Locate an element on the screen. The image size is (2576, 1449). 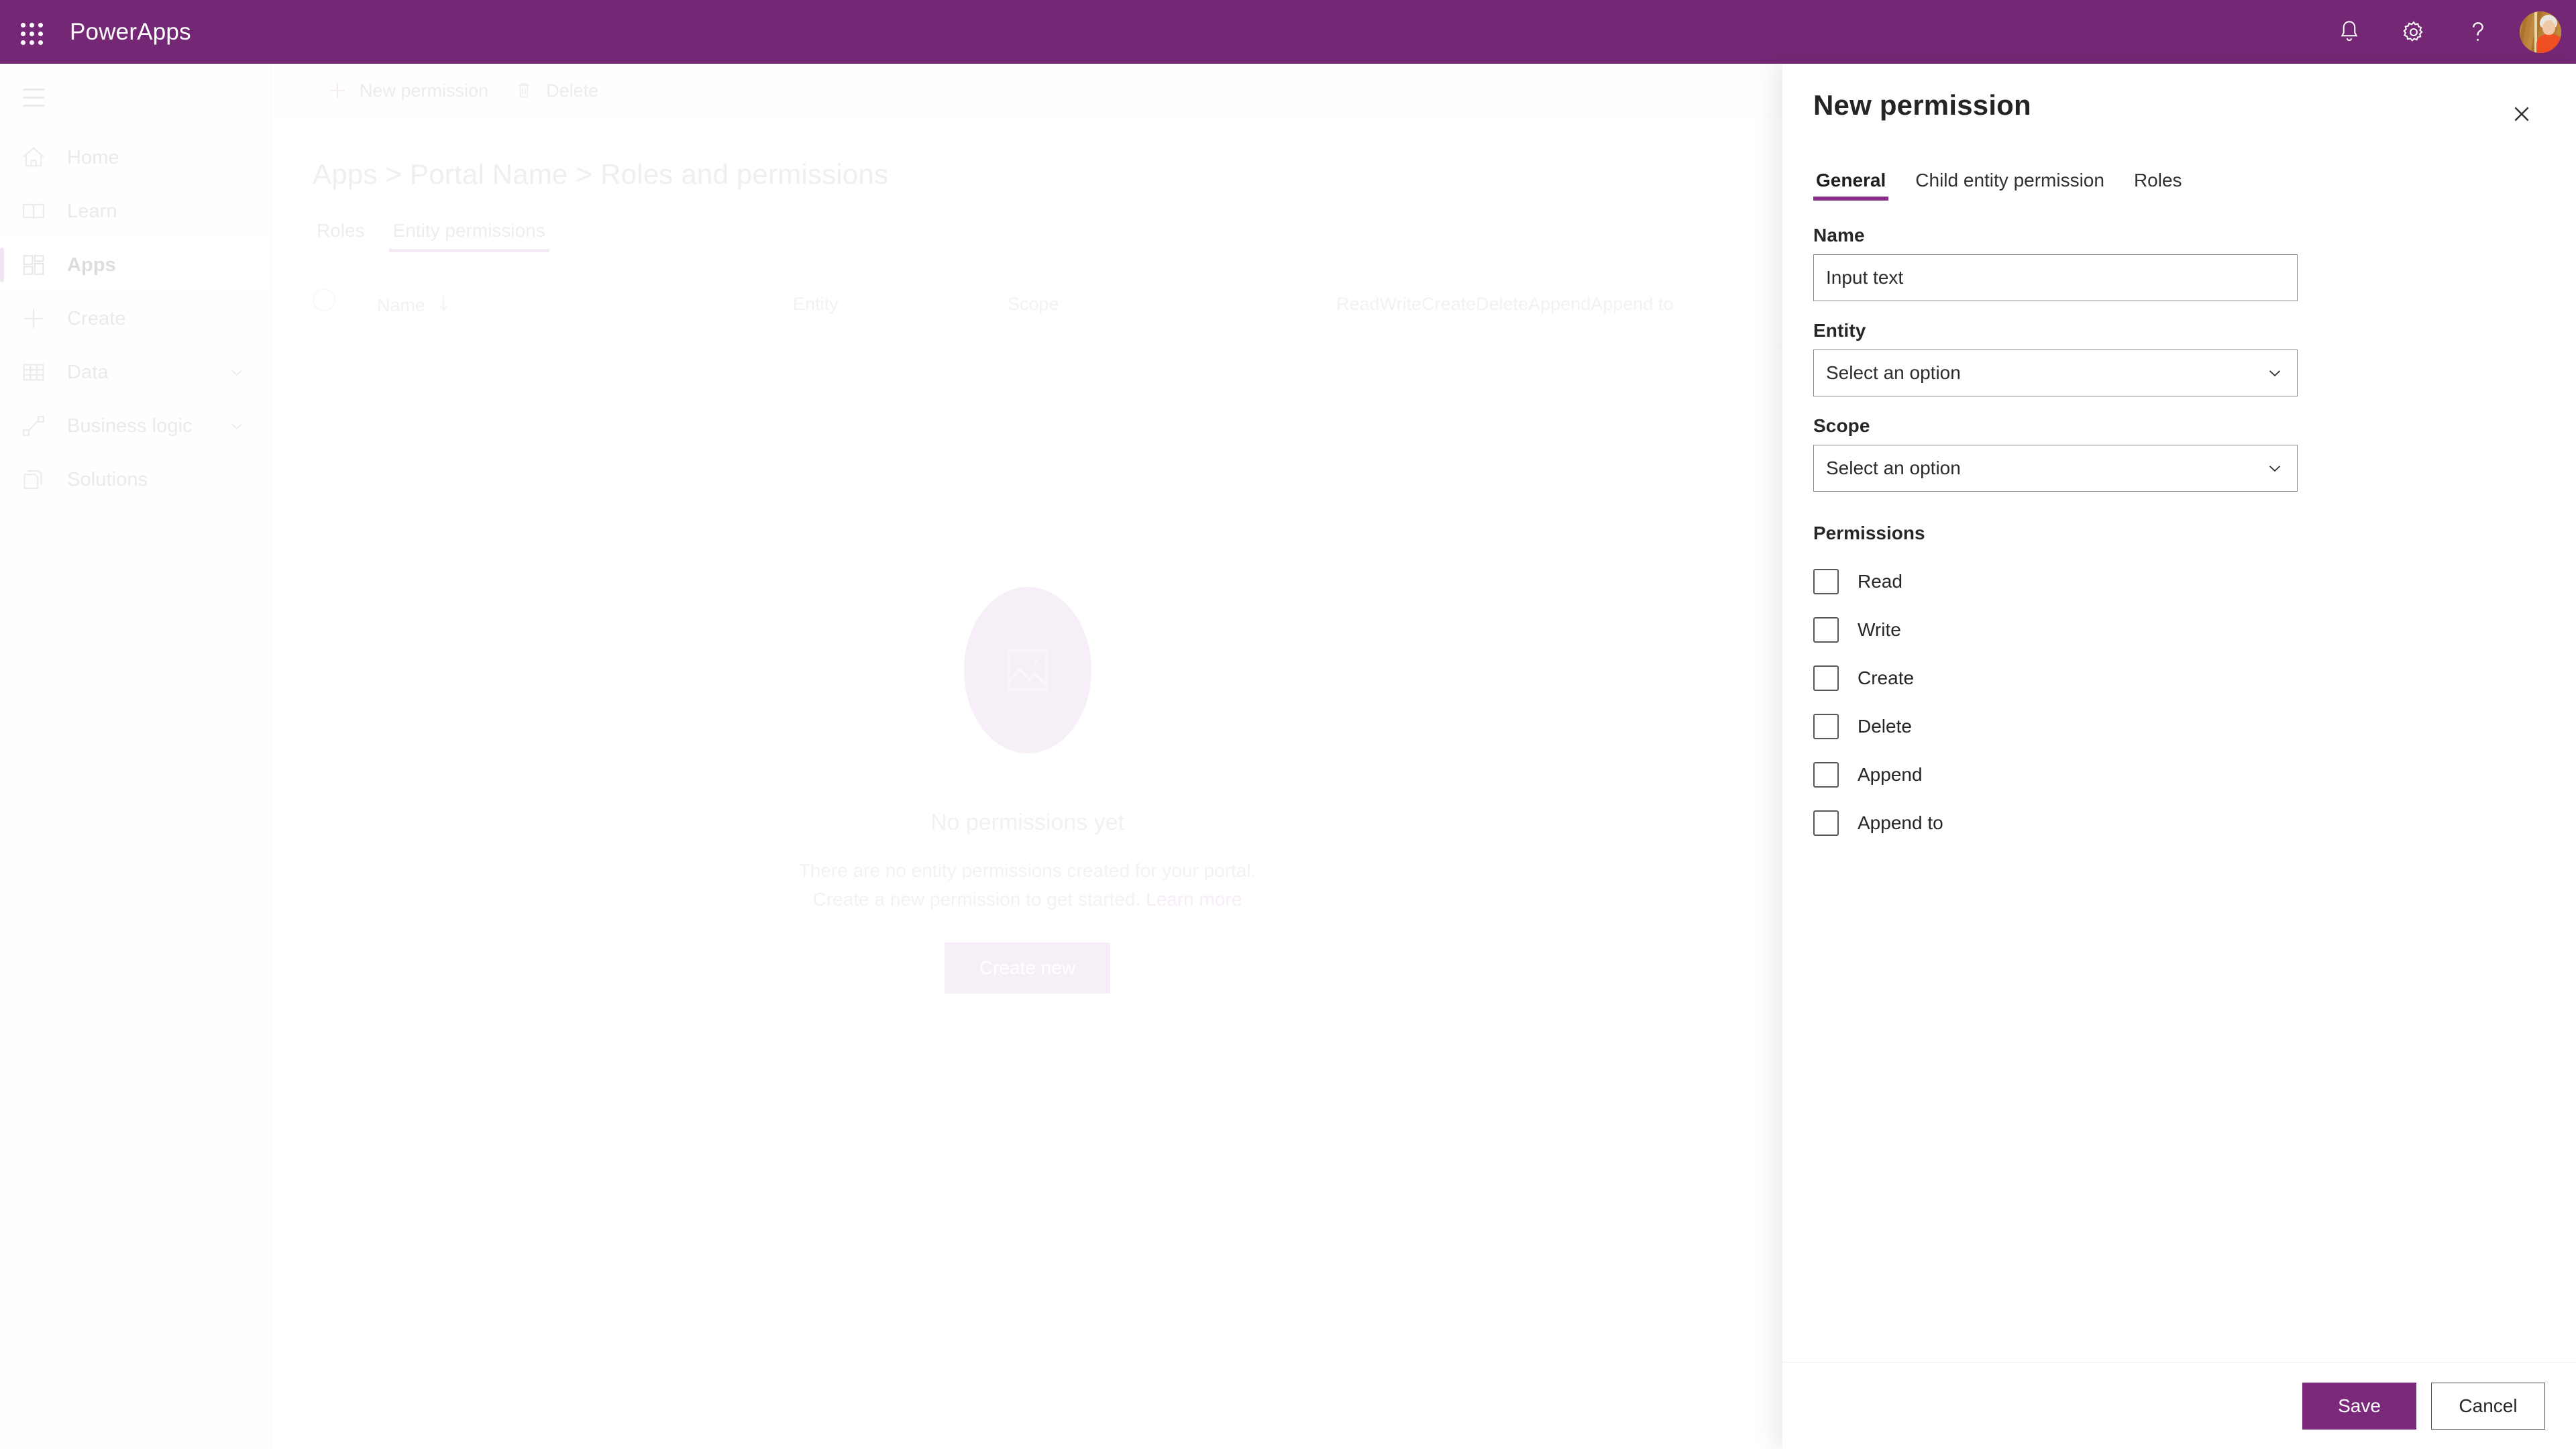
checkbox-write is located at coordinates (1826, 630).